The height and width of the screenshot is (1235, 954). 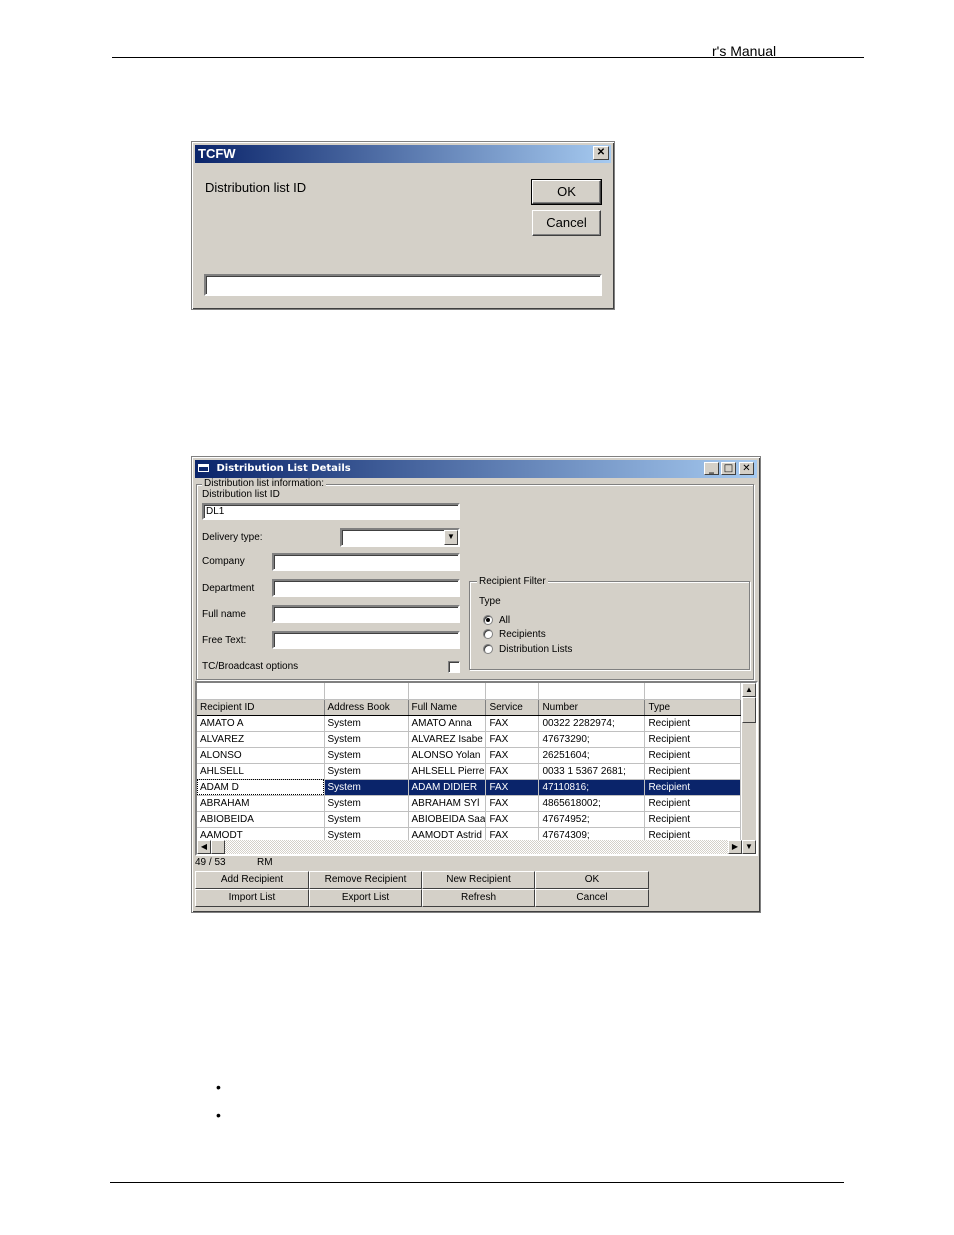 I want to click on table-cell: ALVAREZ, so click(x=261, y=739).